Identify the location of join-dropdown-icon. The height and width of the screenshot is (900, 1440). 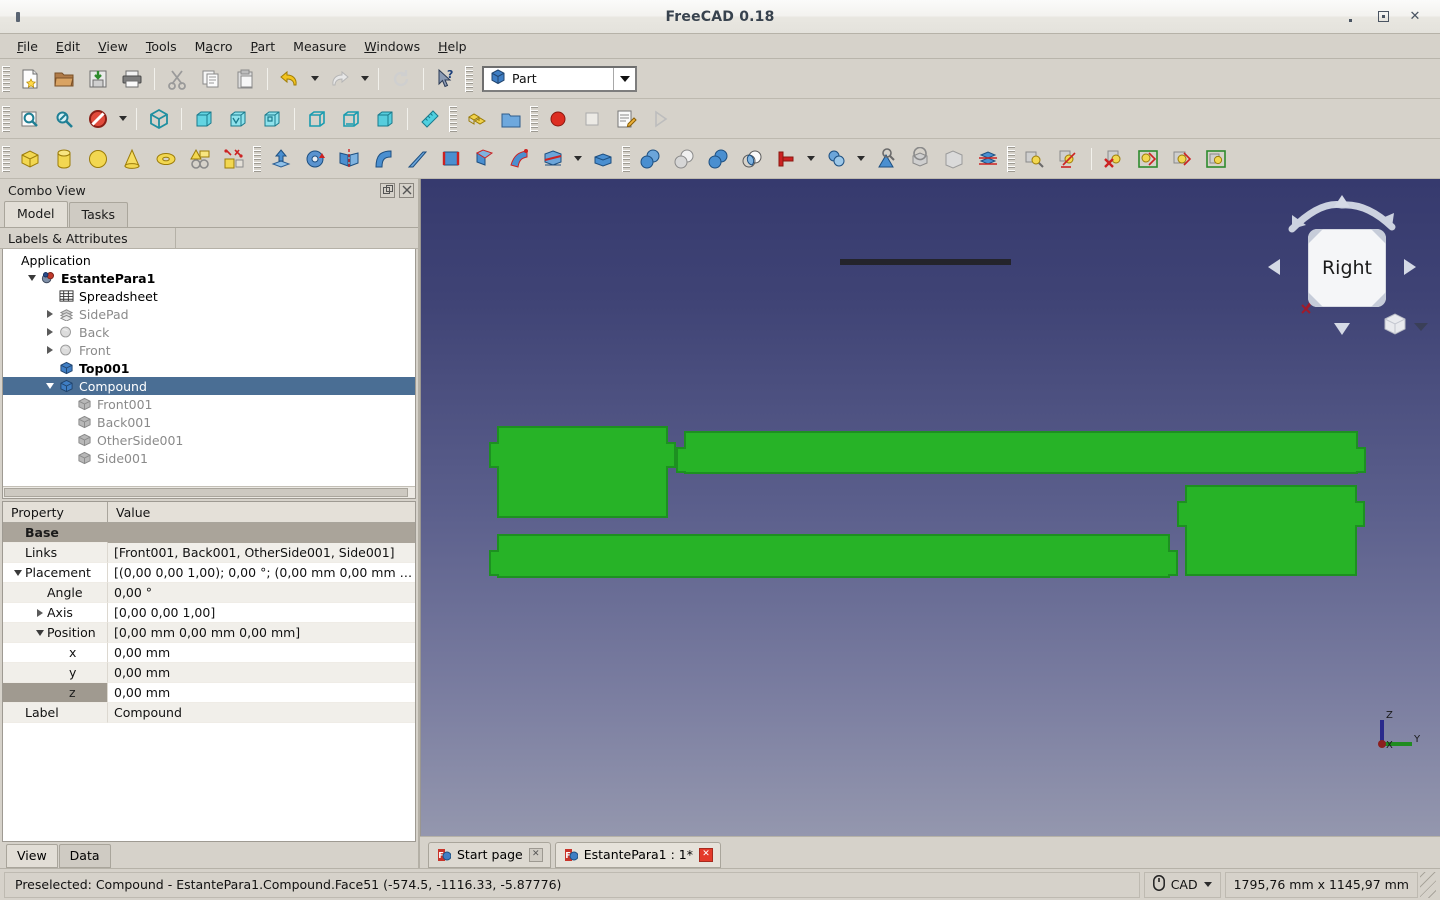
(811, 159).